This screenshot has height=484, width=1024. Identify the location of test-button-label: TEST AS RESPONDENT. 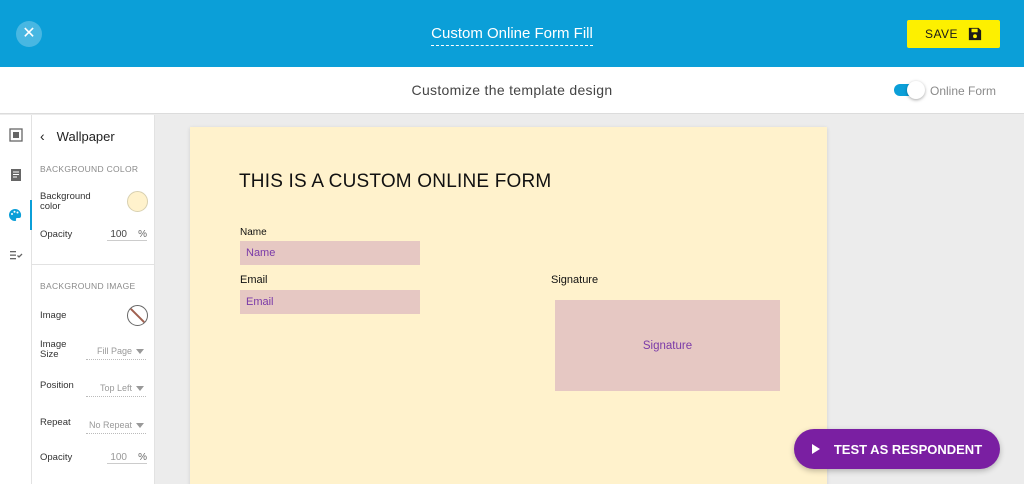
(908, 449).